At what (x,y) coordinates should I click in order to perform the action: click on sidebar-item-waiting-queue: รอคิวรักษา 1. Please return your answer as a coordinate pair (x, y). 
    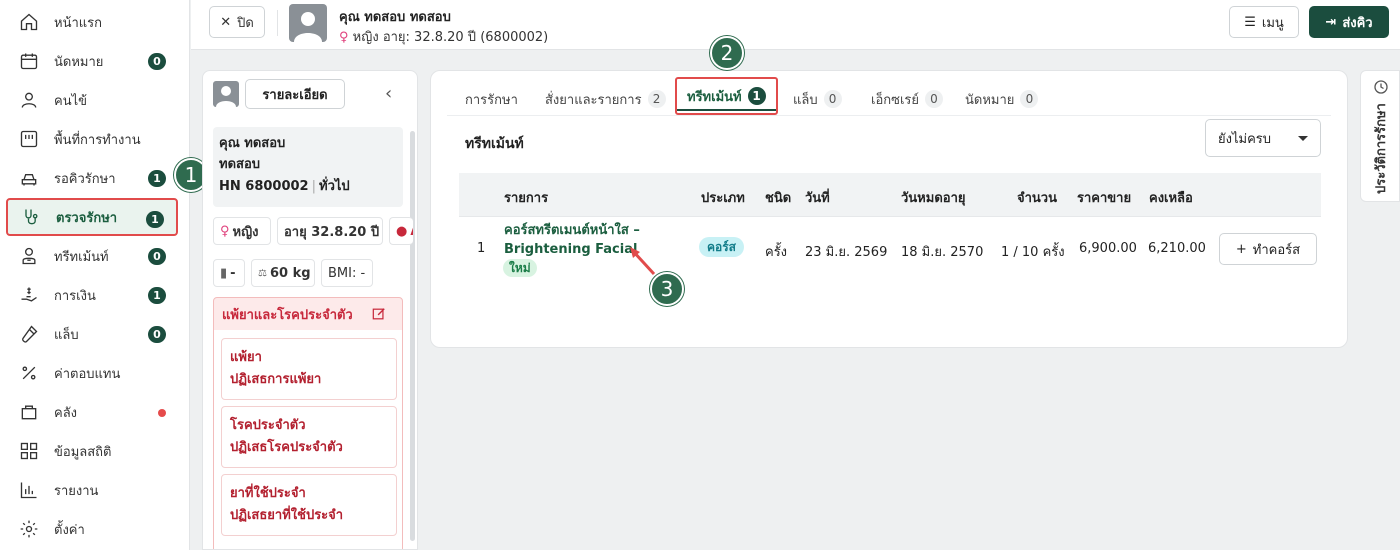
    Looking at the image, I should click on (92, 178).